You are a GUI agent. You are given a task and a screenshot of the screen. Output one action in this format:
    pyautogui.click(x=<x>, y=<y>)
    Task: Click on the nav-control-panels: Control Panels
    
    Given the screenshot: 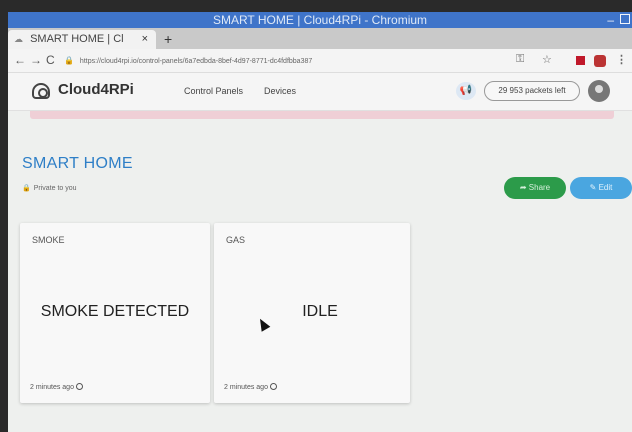 What is the action you would take?
    pyautogui.click(x=213, y=91)
    